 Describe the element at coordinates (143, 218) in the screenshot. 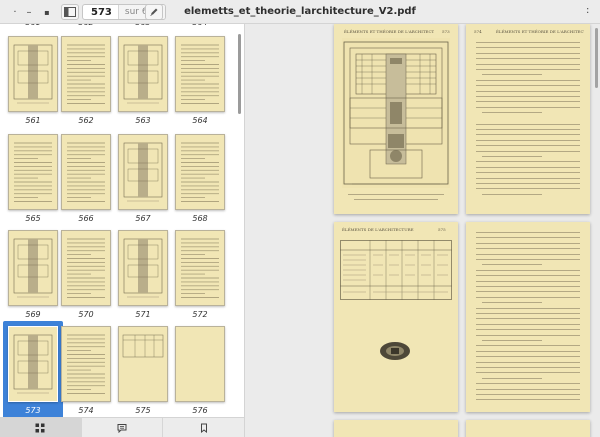

I see `thumbnail-label: 567` at that location.